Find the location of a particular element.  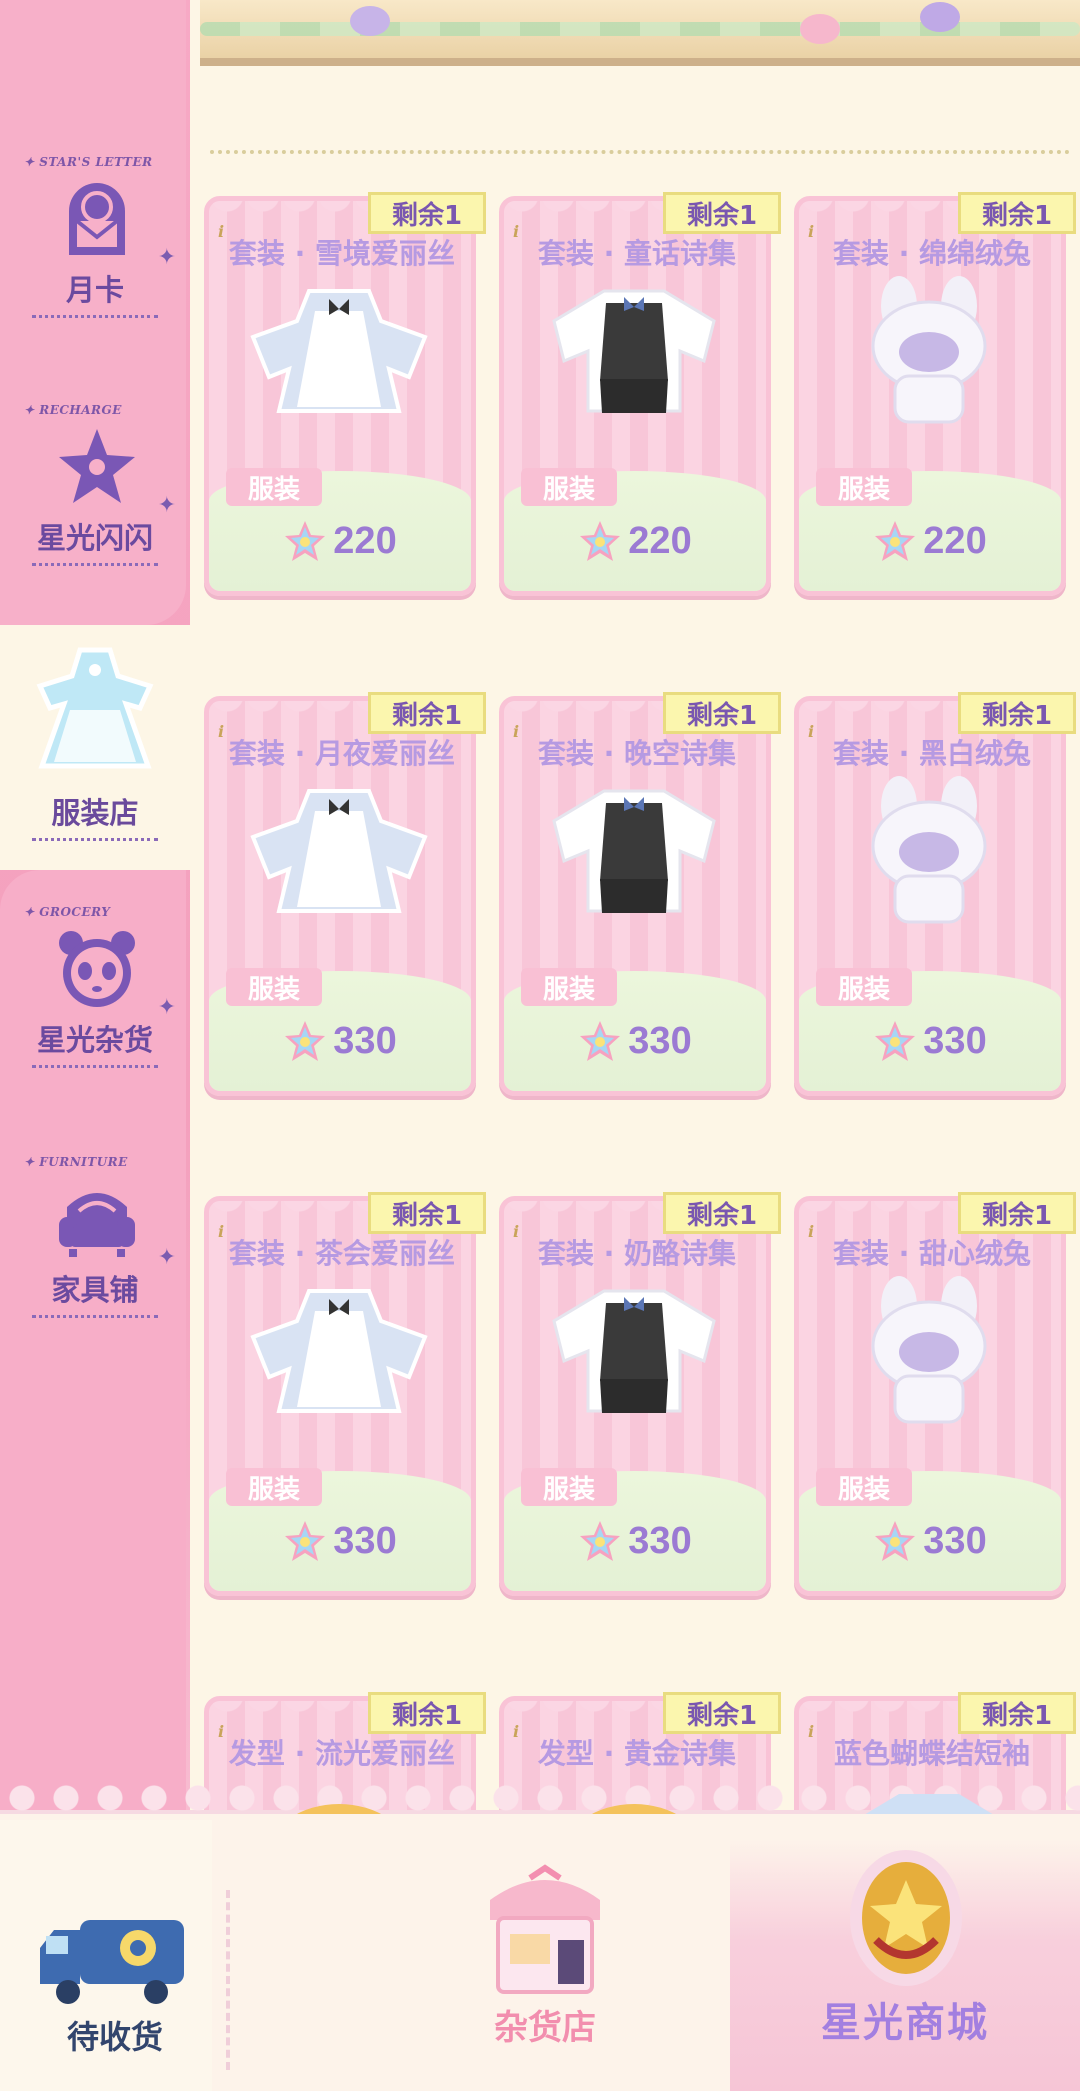

product-title: 套装 · 雪境爱丽丝 is located at coordinates (342, 253).